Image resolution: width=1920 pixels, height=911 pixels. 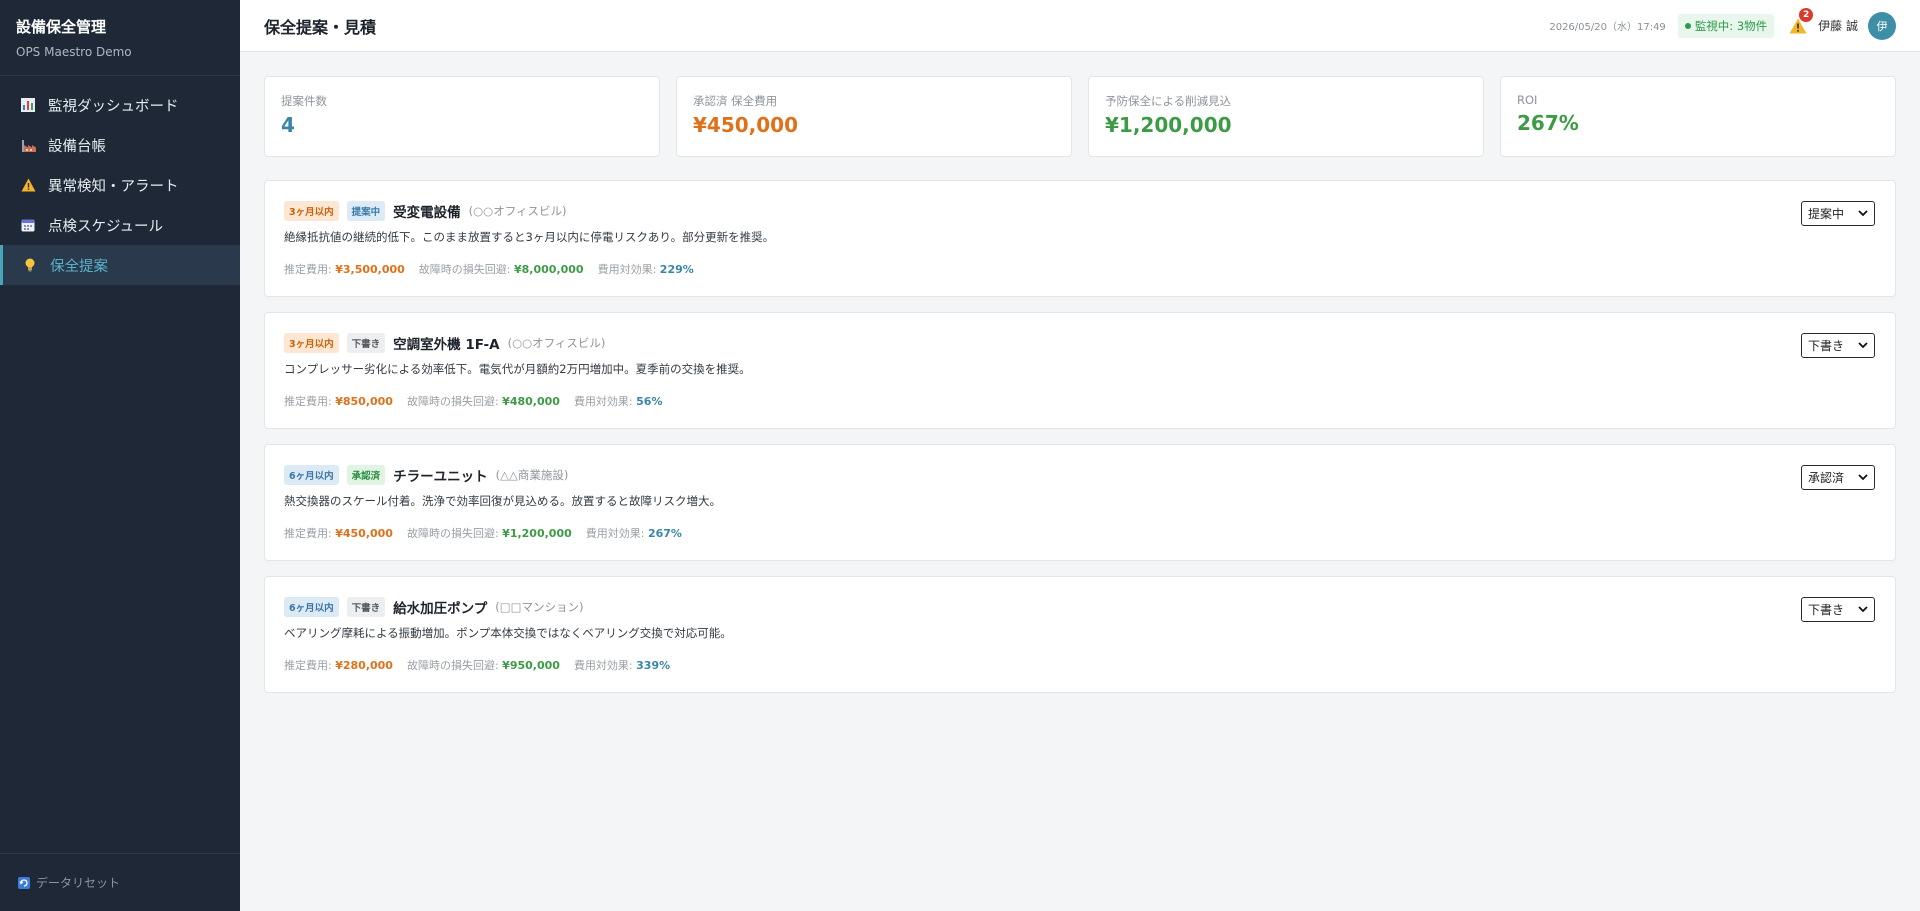 I want to click on sidebar-item-inspection-schedule: 点検スケジュール, so click(x=120, y=225).